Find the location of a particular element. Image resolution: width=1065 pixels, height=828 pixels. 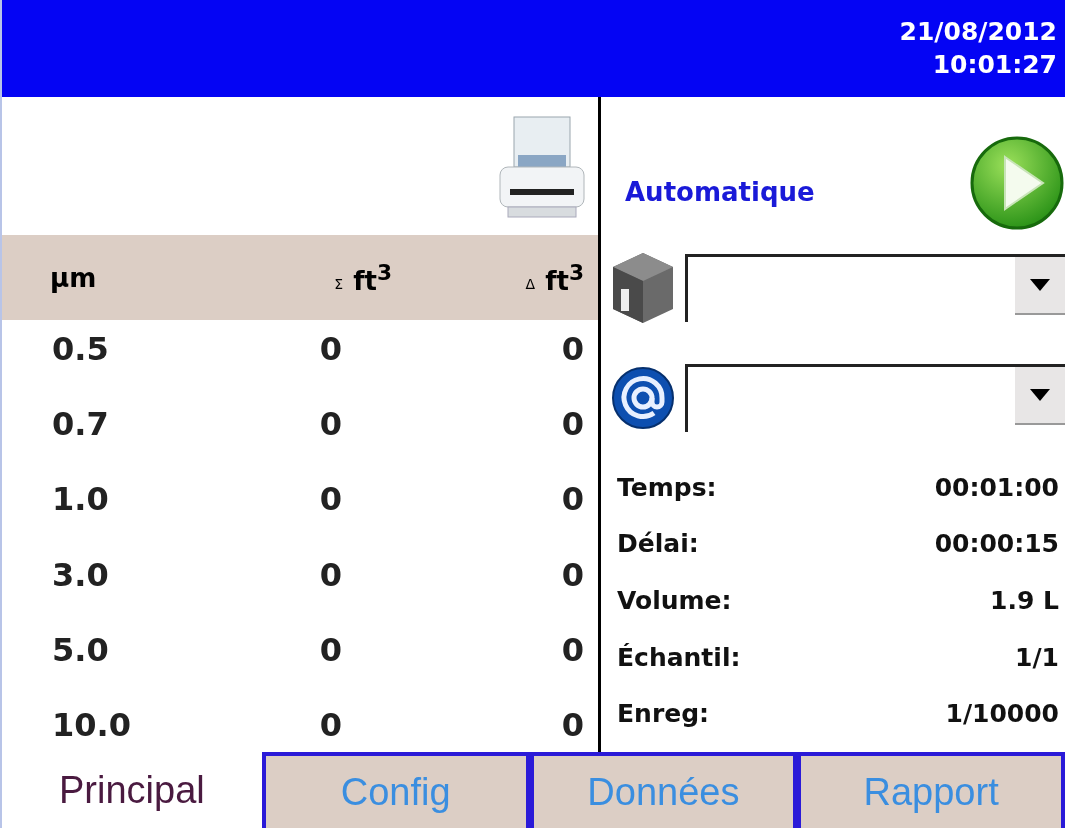

field-label: Enreg: is located at coordinates (663, 714).